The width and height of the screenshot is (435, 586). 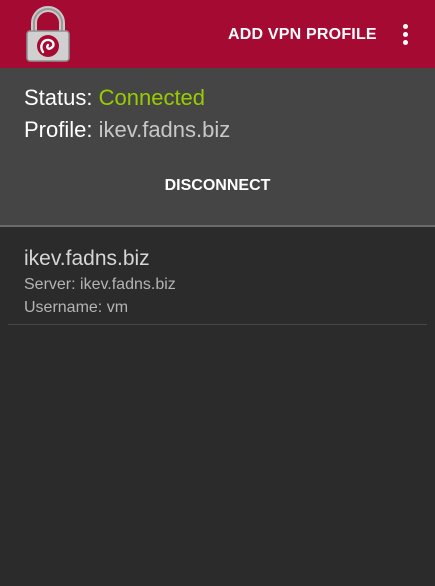 I want to click on add-vpn-profile-button: ADD VPN PROFILE, so click(x=302, y=35).